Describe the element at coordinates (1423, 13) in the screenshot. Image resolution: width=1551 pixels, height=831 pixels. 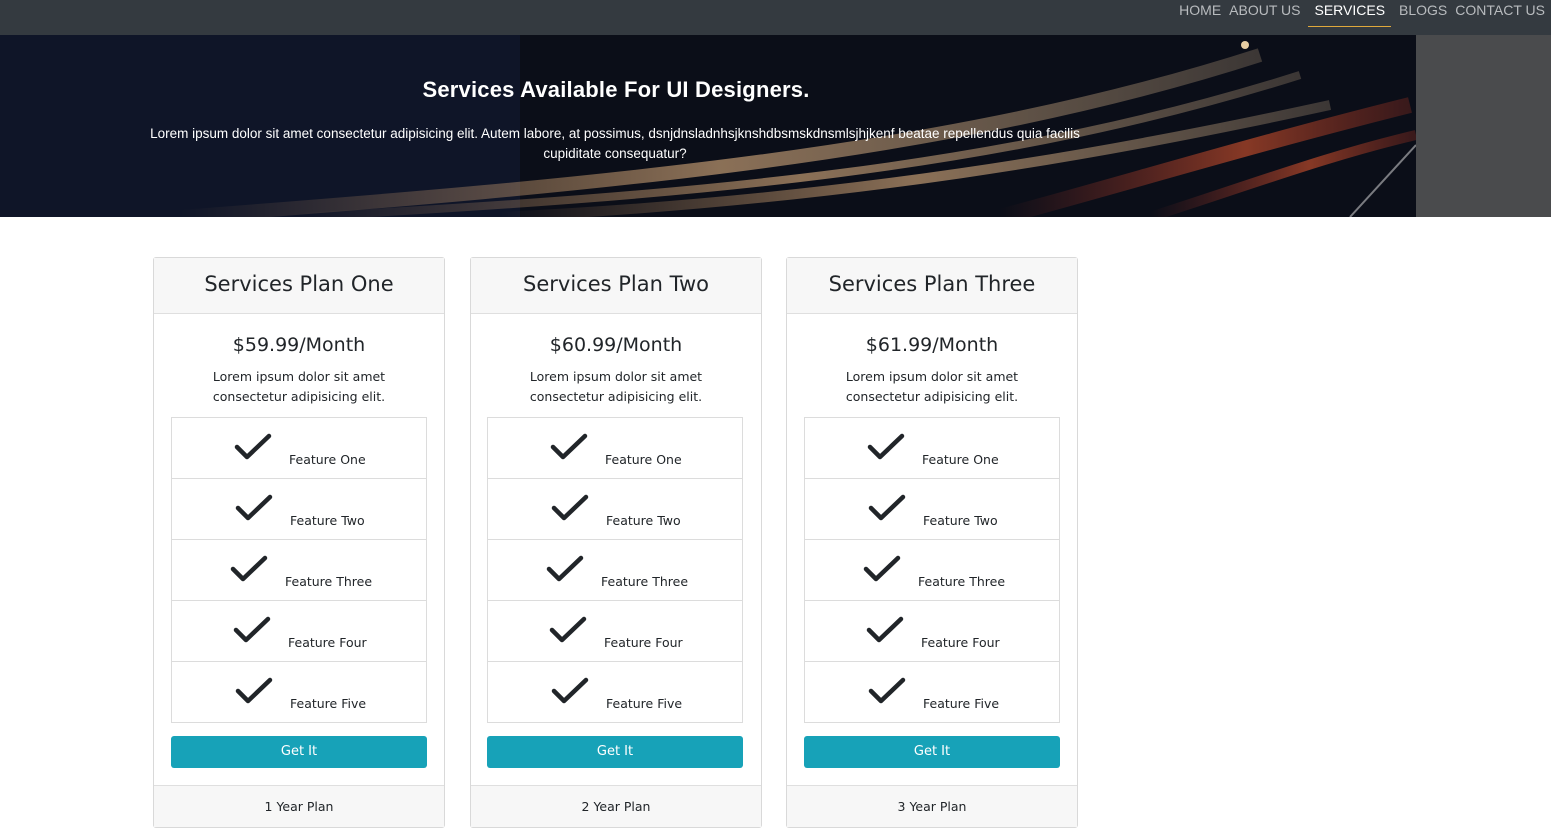
I see `nav-blogs: BLOGS` at that location.